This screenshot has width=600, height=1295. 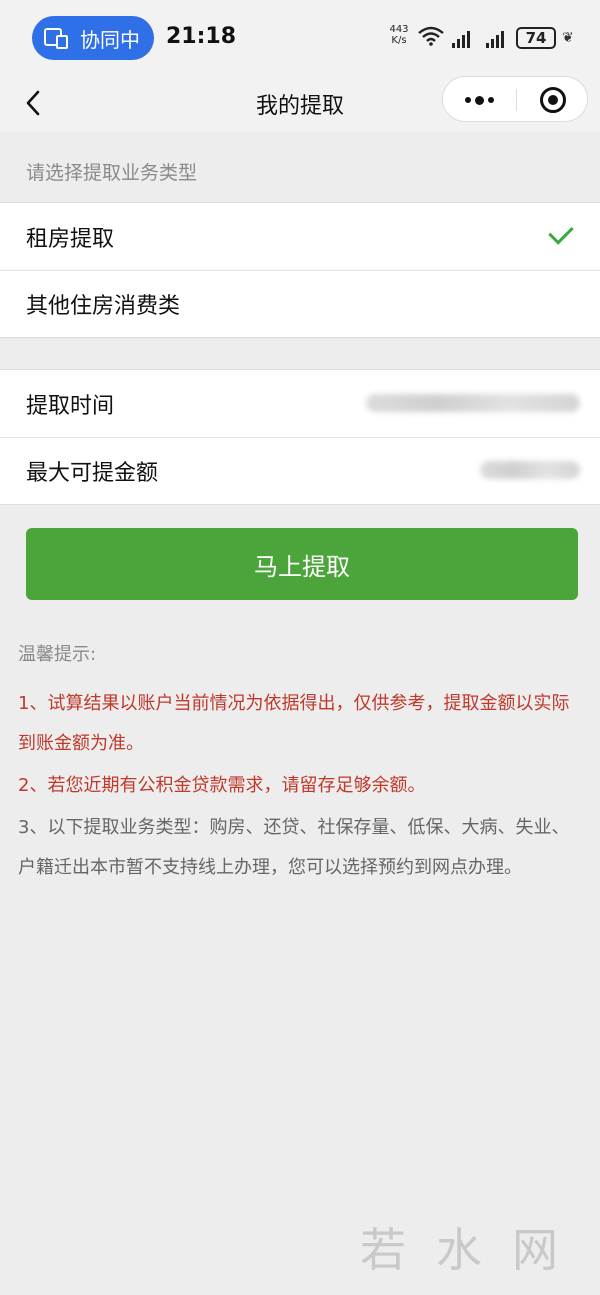 I want to click on mini-program-capsule, so click(x=515, y=99).